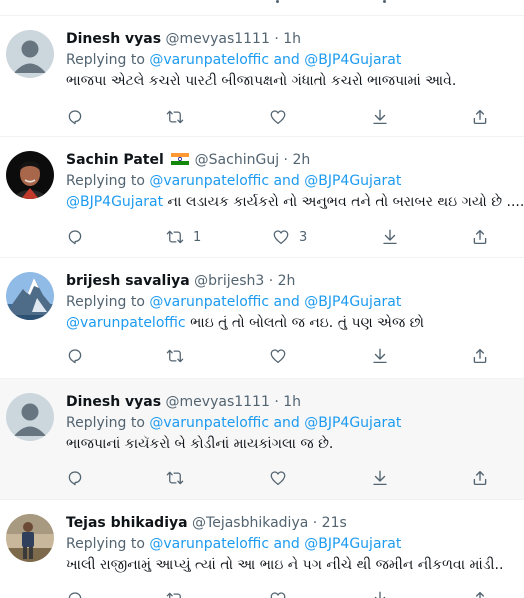  I want to click on user-handle: @SachinGuj, so click(237, 160).